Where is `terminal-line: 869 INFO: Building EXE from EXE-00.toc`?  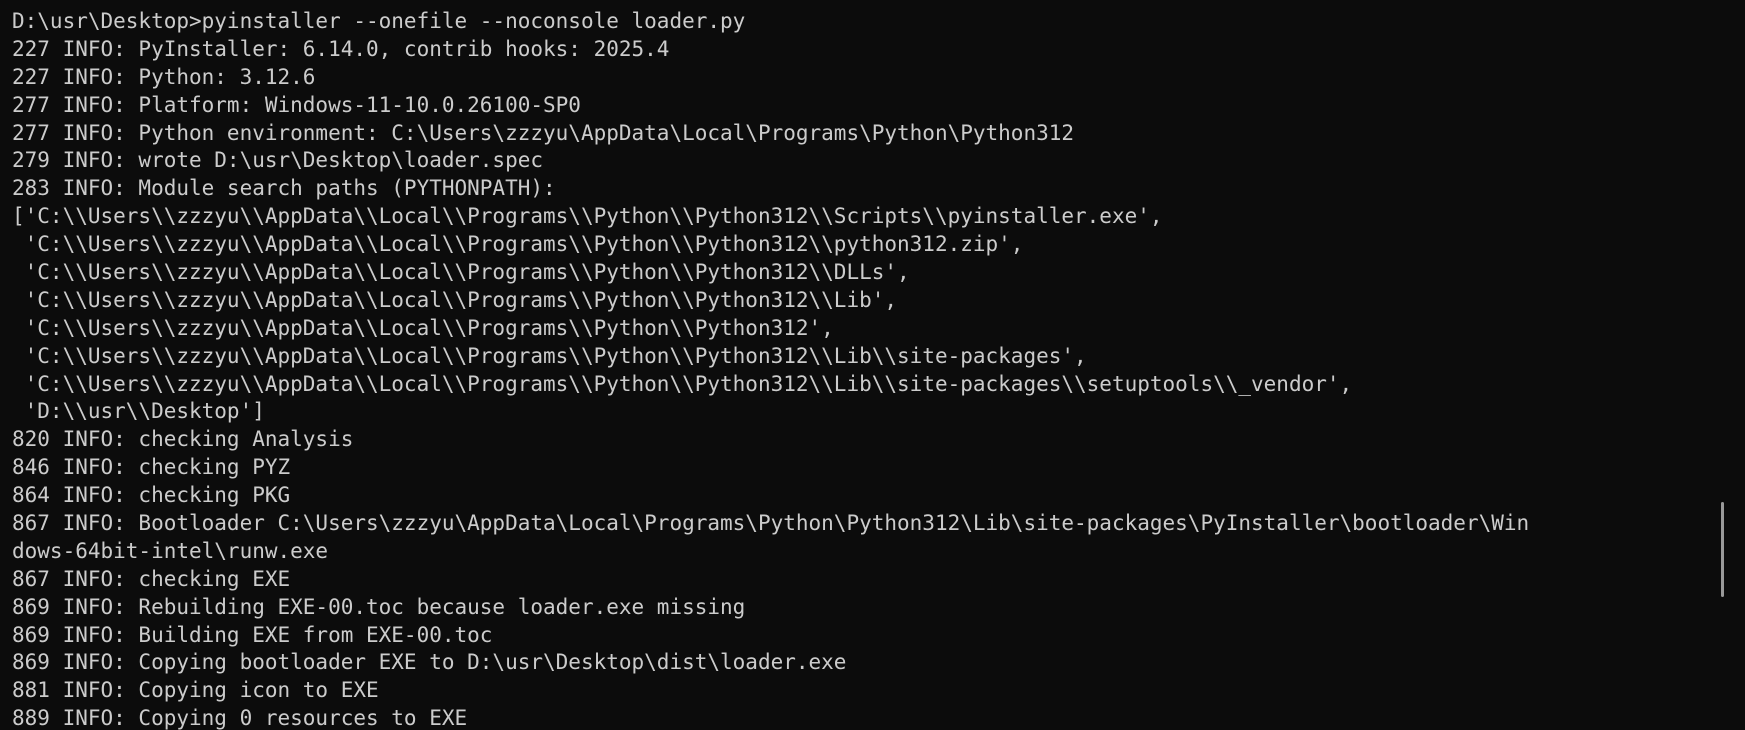
terminal-line: 869 INFO: Building EXE from EXE-00.toc is located at coordinates (252, 634).